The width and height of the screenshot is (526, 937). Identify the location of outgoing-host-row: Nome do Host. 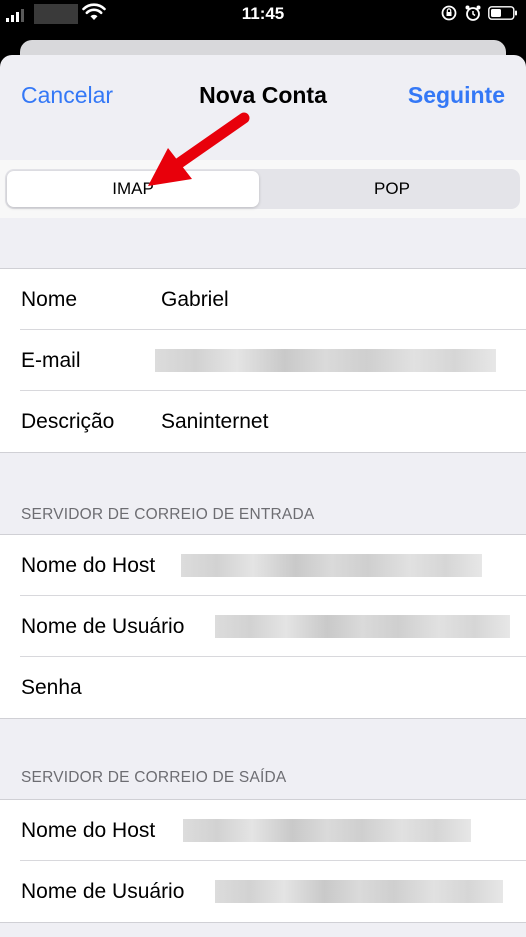
(263, 830).